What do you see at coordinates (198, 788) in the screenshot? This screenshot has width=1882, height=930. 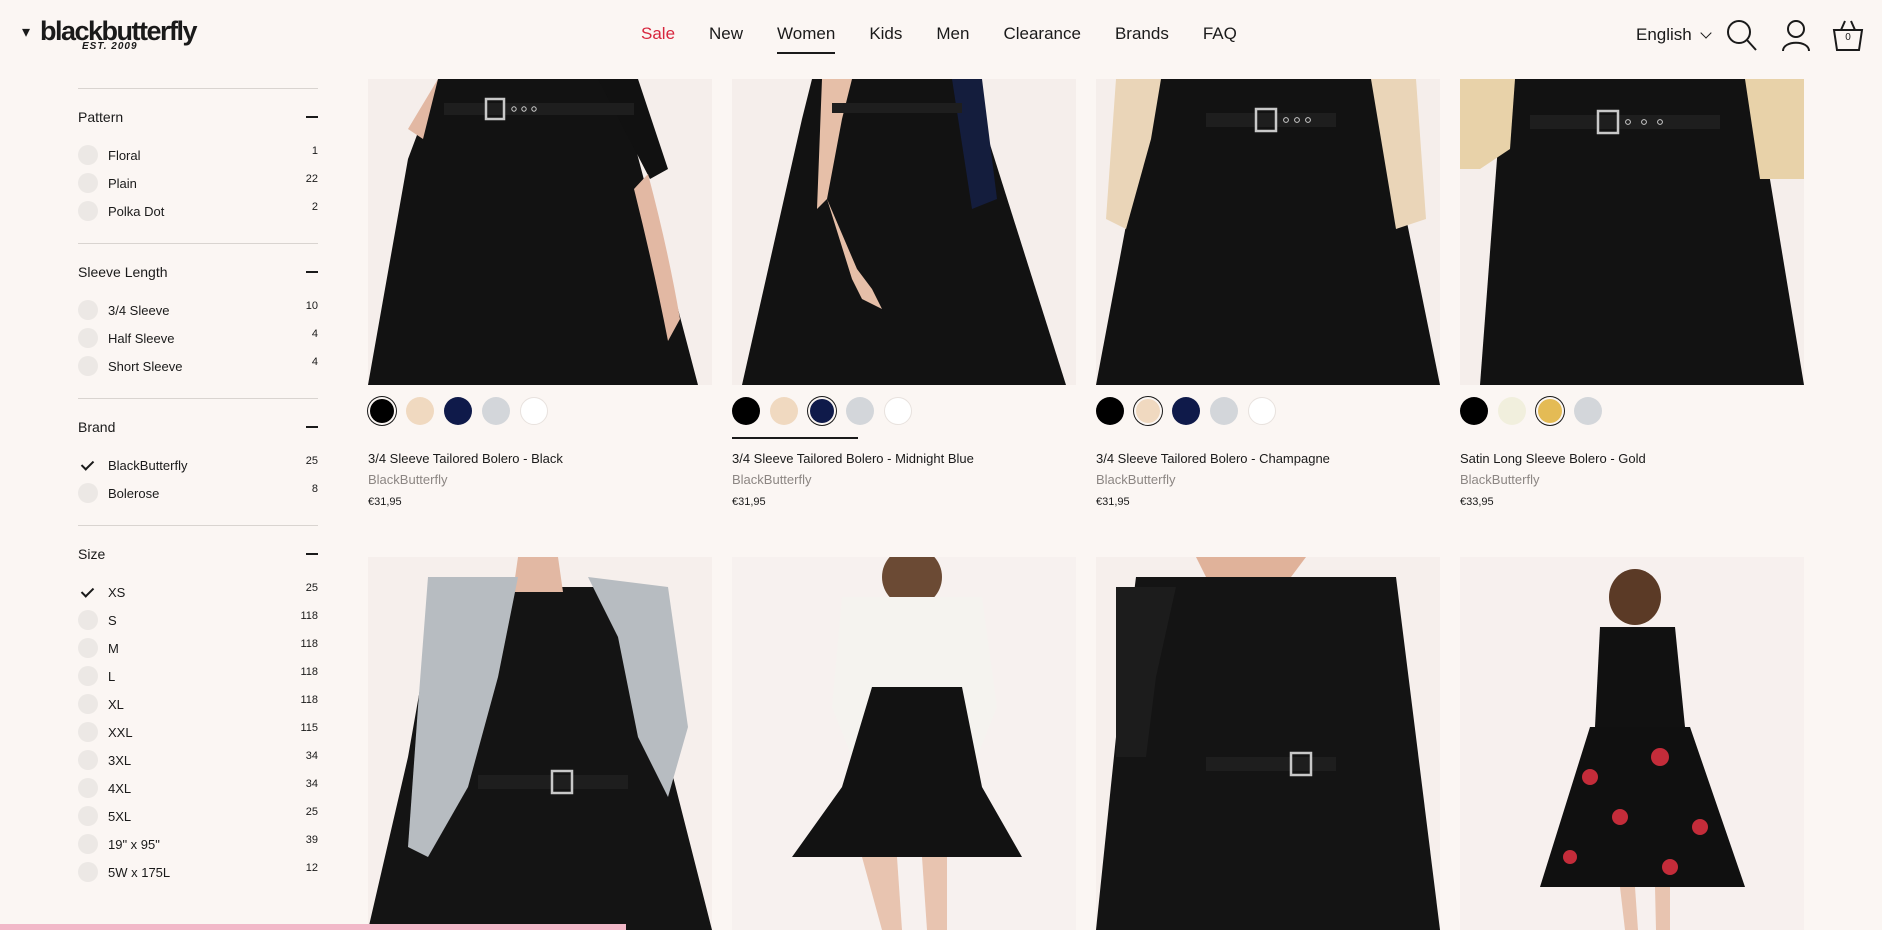 I see `filter-option: 4XL 34` at bounding box center [198, 788].